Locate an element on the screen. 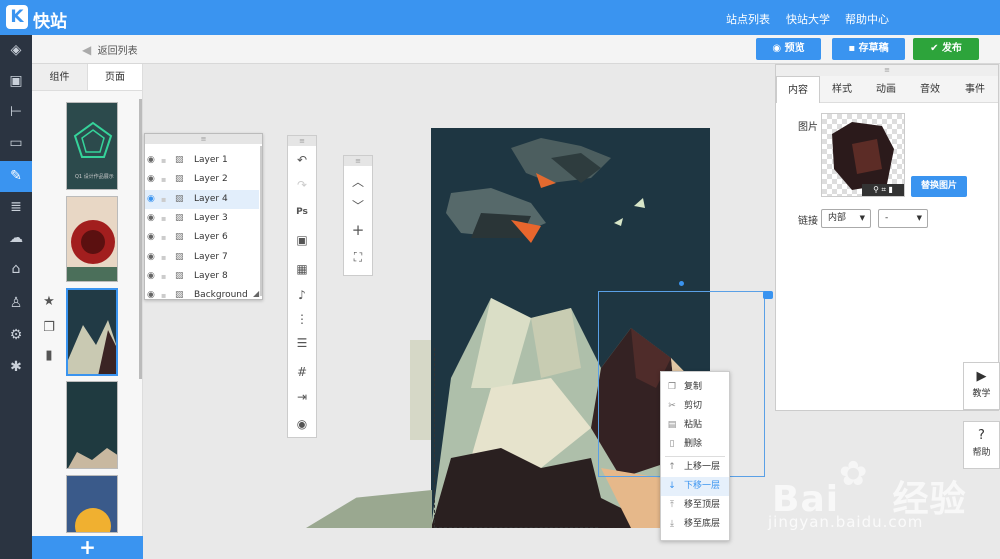  add-icon: + is located at coordinates (358, 230).